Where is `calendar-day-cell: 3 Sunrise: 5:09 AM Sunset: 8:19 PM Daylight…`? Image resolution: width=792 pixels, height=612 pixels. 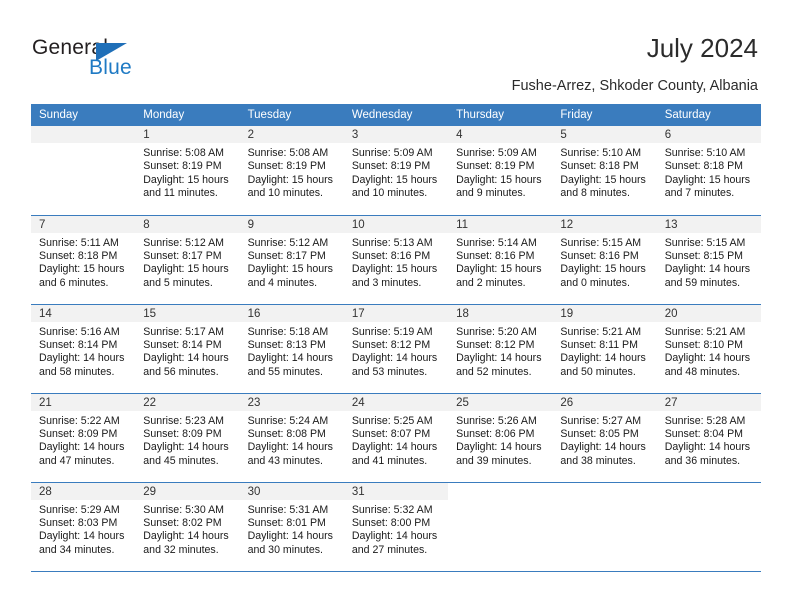 calendar-day-cell: 3 Sunrise: 5:09 AM Sunset: 8:19 PM Daylight… is located at coordinates (396, 170).